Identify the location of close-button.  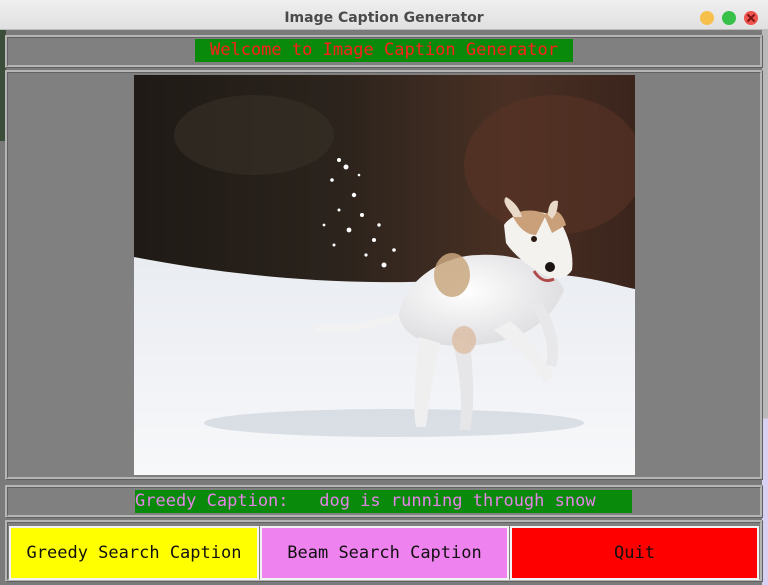
(751, 18).